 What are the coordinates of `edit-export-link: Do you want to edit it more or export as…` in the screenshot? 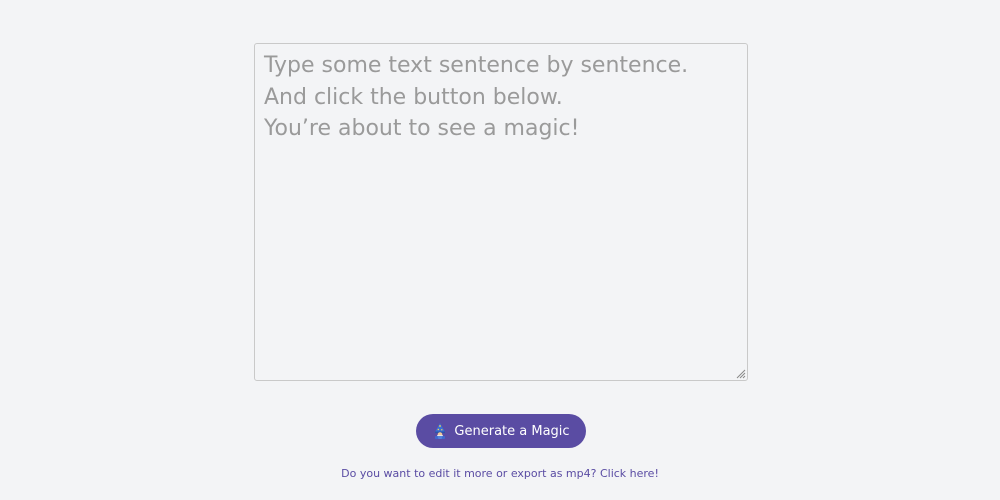 It's located at (500, 473).